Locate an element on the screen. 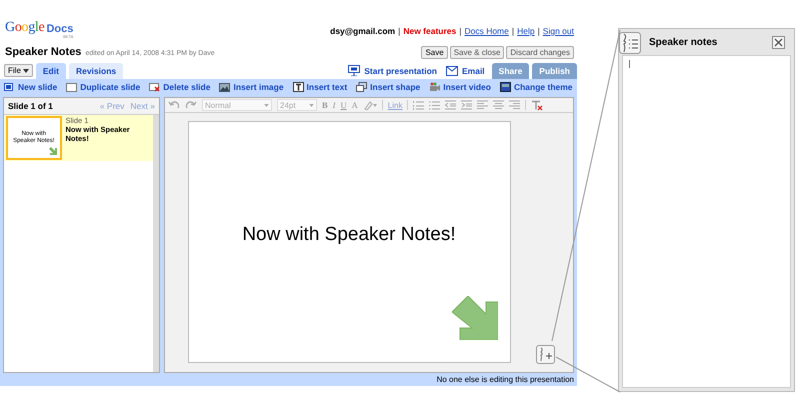 This screenshot has width=800, height=400. toolbar-button: New slide is located at coordinates (31, 87).